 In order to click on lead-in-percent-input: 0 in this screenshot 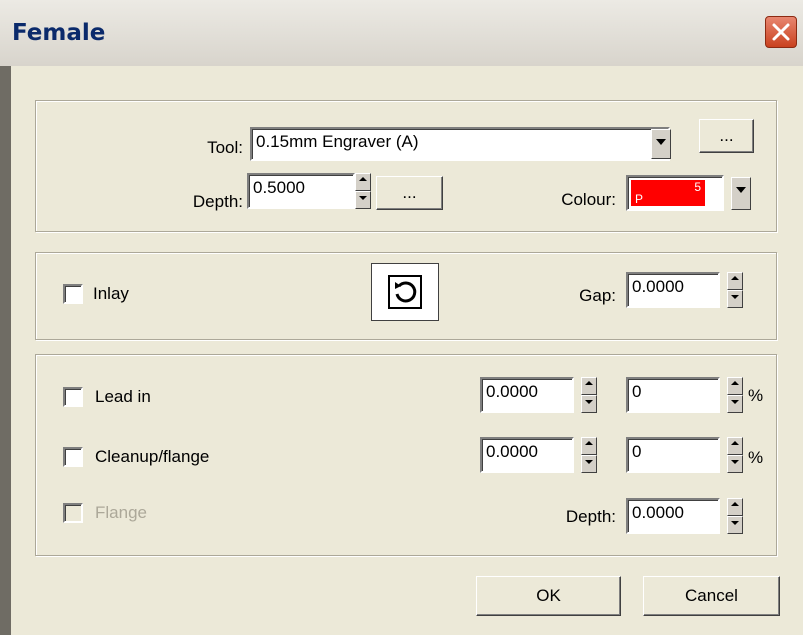, I will do `click(673, 395)`.